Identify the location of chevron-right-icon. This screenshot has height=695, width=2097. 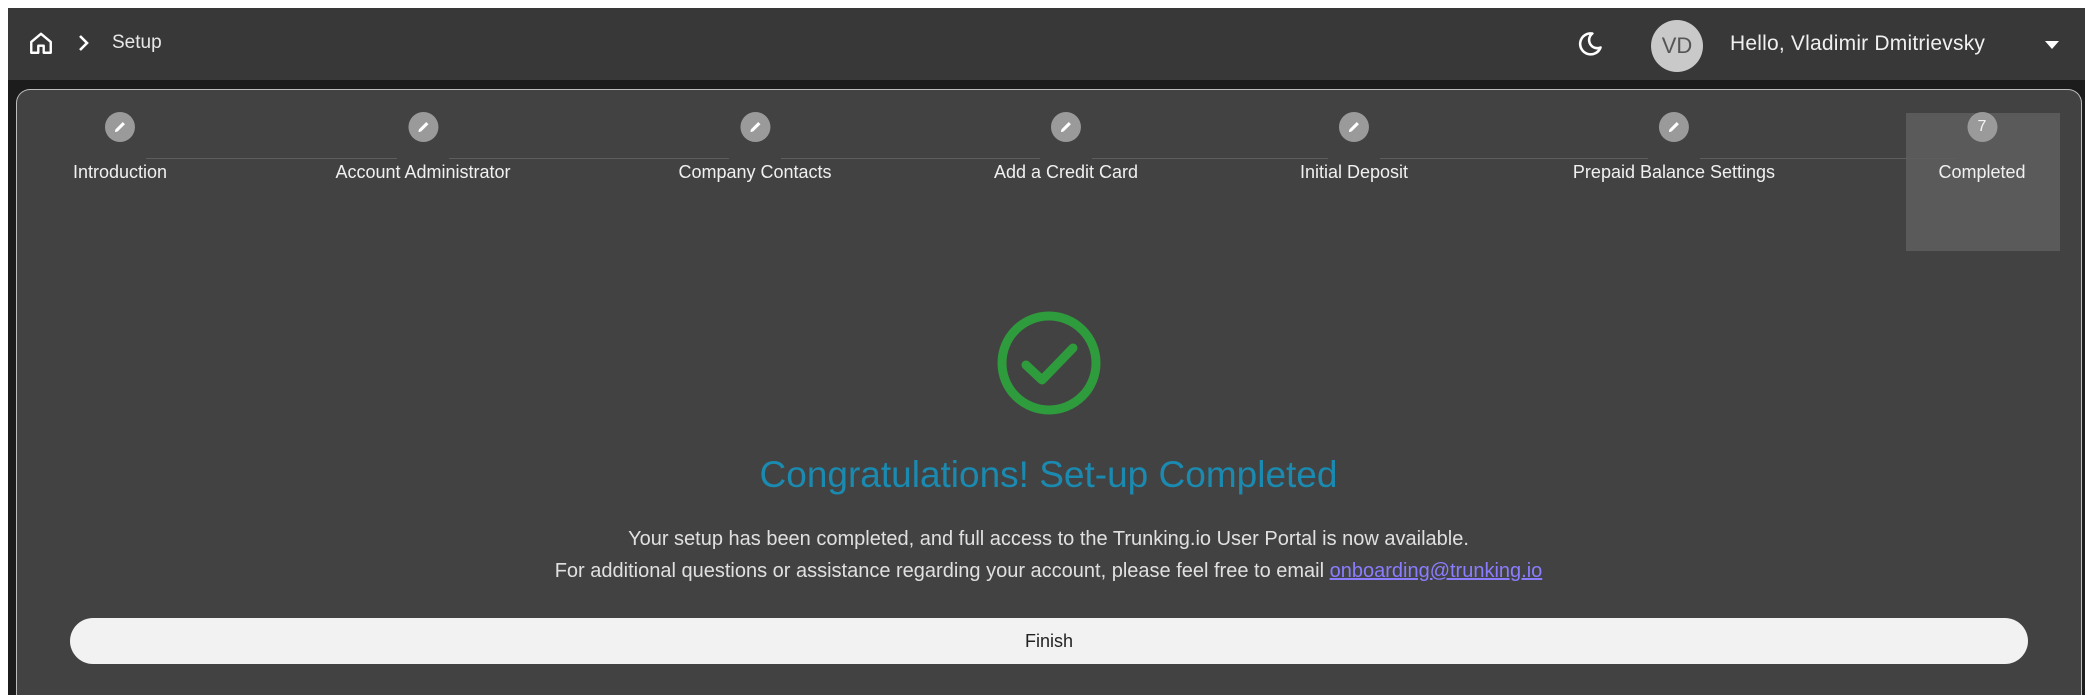
(84, 43).